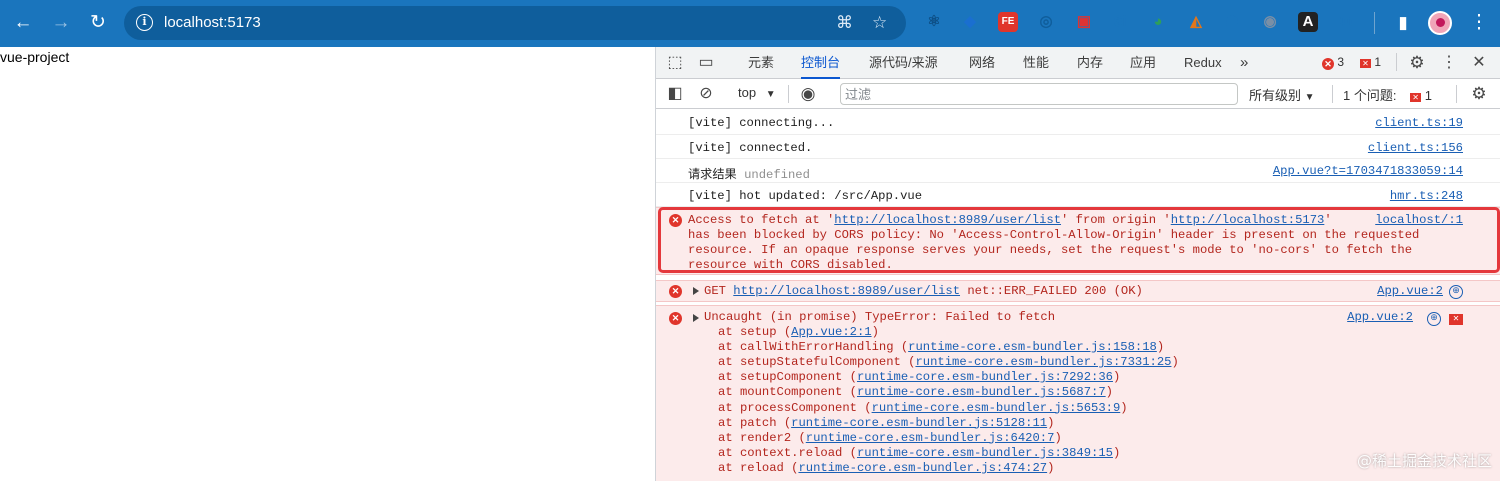 This screenshot has height=481, width=1500. What do you see at coordinates (1374, 23) in the screenshot?
I see `toolbar-divider` at bounding box center [1374, 23].